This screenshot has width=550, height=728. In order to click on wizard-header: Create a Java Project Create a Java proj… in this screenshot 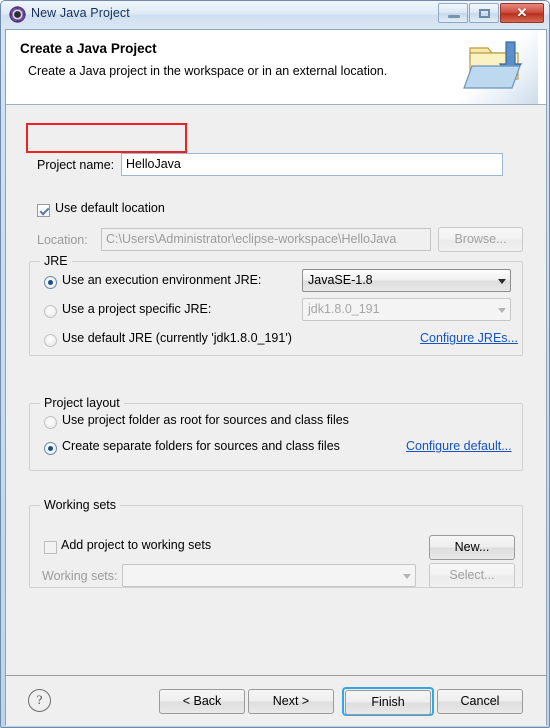, I will do `click(276, 67)`.